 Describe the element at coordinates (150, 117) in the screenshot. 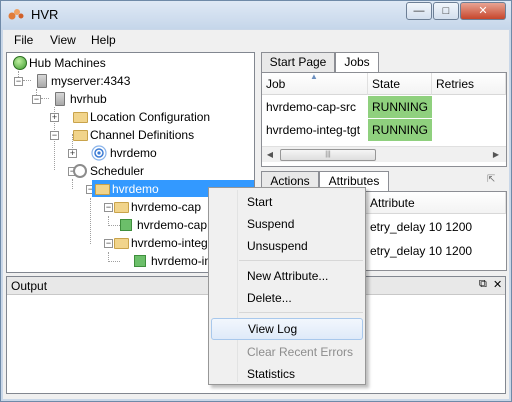

I see `tree-node-label: Location Configuration` at that location.